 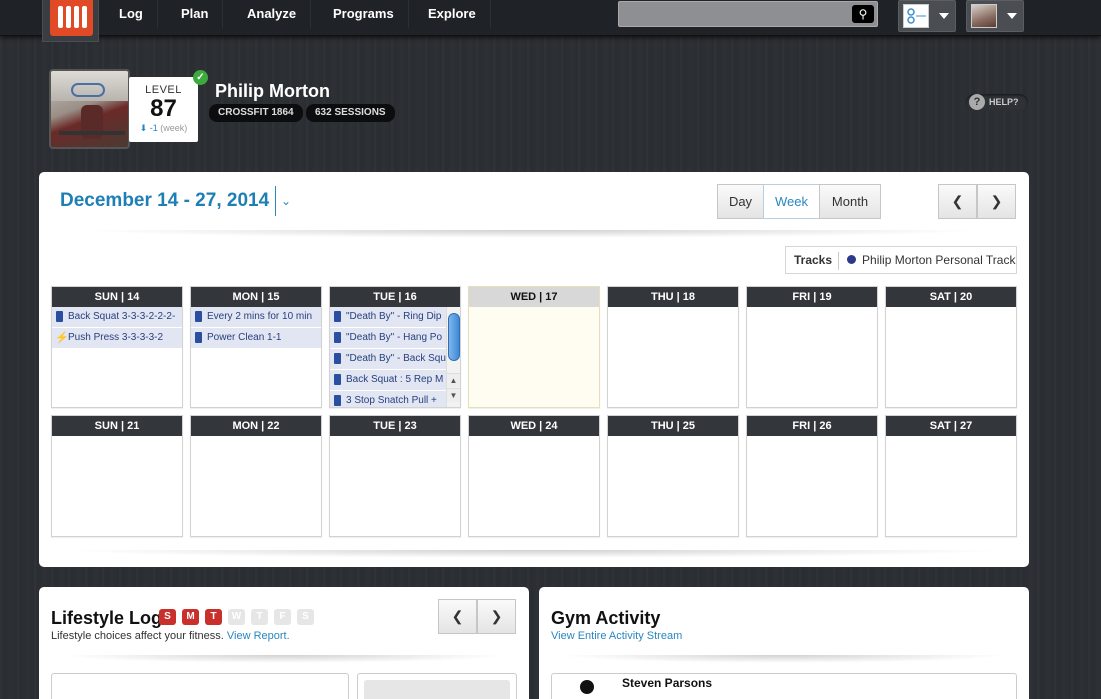 I want to click on day-header: WED | 24, so click(x=534, y=426).